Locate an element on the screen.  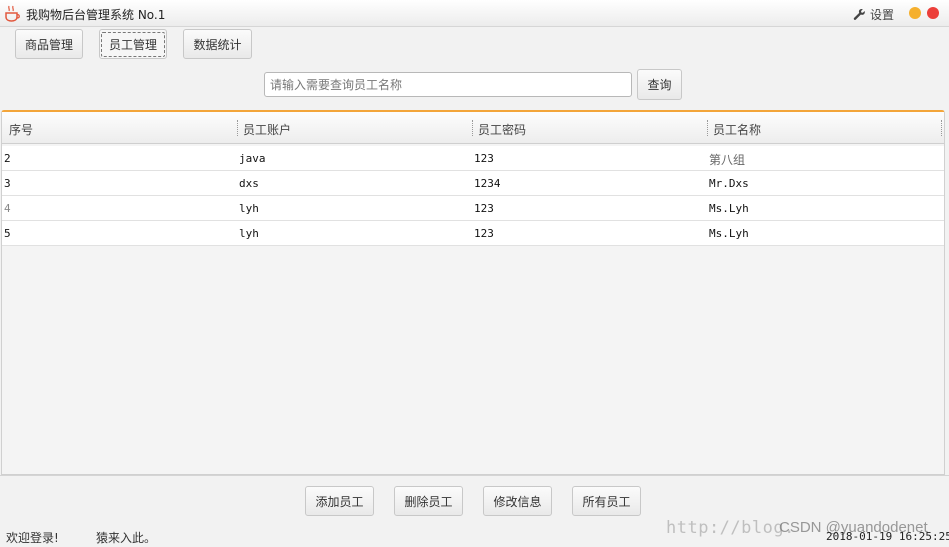
nav-products-label: 商品管理 is located at coordinates (48, 44).